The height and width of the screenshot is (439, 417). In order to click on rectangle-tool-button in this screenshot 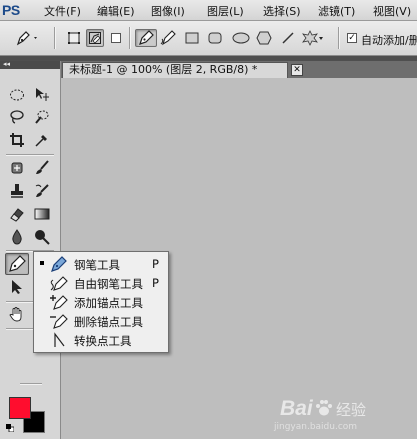, I will do `click(192, 38)`.